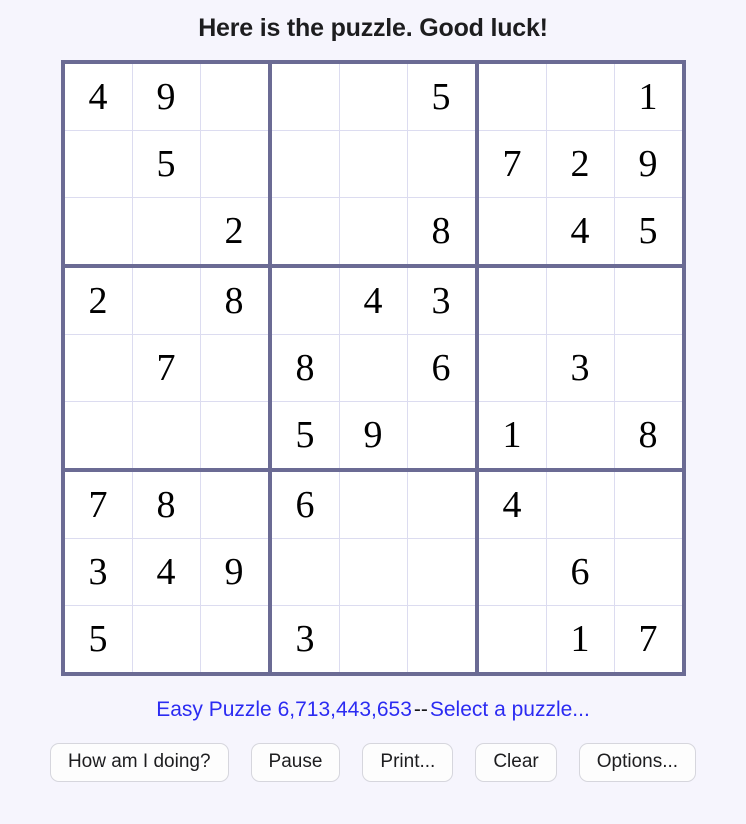 The width and height of the screenshot is (746, 824). Describe the element at coordinates (235, 504) in the screenshot. I see `sudoku-cell-r7c3` at that location.